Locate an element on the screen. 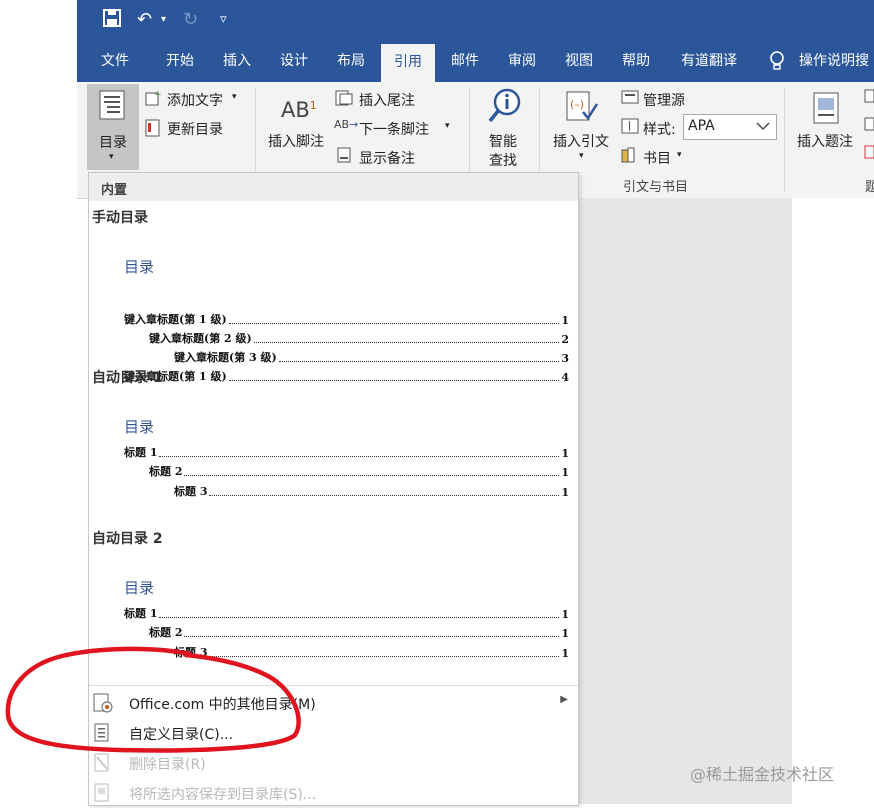 This screenshot has width=874, height=808. toc-button: 目录 ▾ is located at coordinates (113, 127).